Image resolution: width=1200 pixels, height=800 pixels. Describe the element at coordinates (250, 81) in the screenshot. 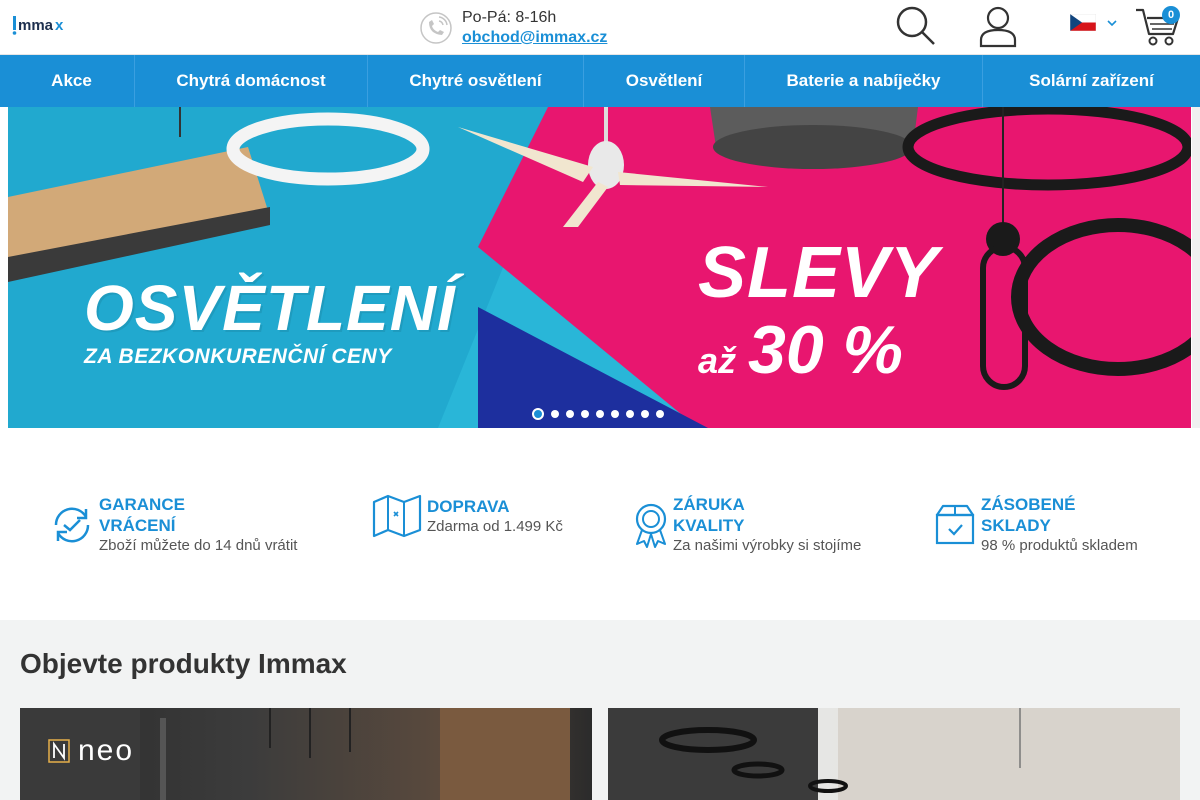

I see `nav-item-chytra-domacnost: Chytrá domácnost` at that location.